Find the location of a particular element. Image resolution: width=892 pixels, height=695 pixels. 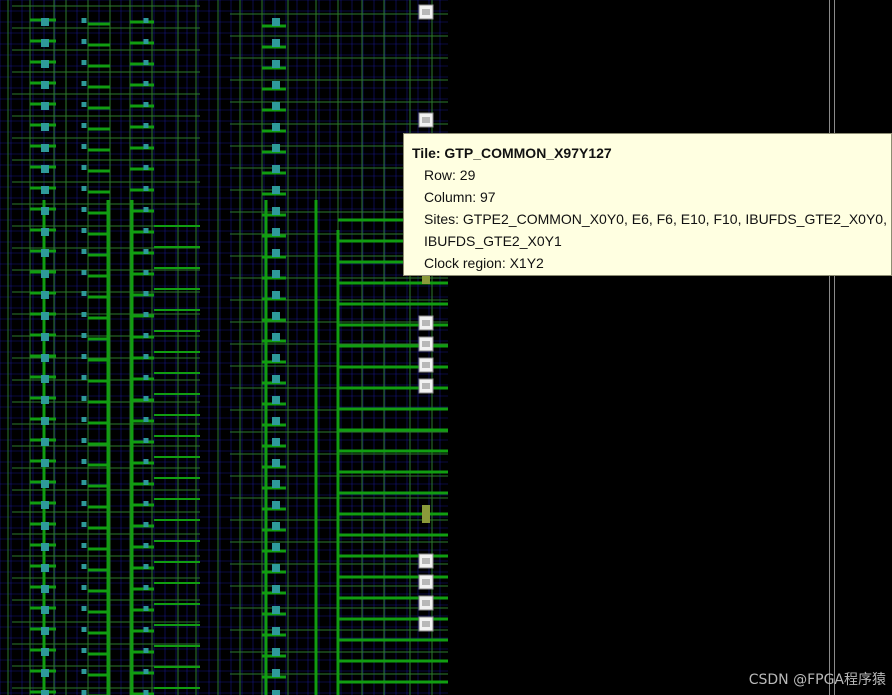

tooltip-title: Tile: GTP_COMMON_X97Y127 is located at coordinates (512, 153).